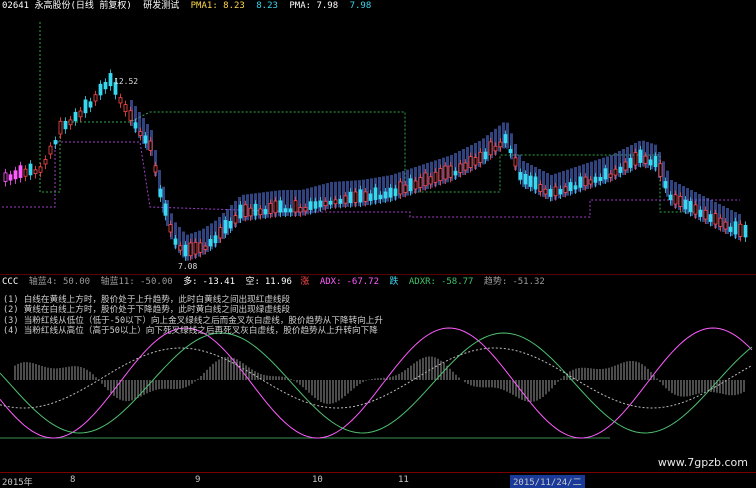 This screenshot has width=756, height=488. What do you see at coordinates (378, 480) in the screenshot?
I see `time-axis: 2015年 8 9 10 11 2015/11/24/二` at bounding box center [378, 480].